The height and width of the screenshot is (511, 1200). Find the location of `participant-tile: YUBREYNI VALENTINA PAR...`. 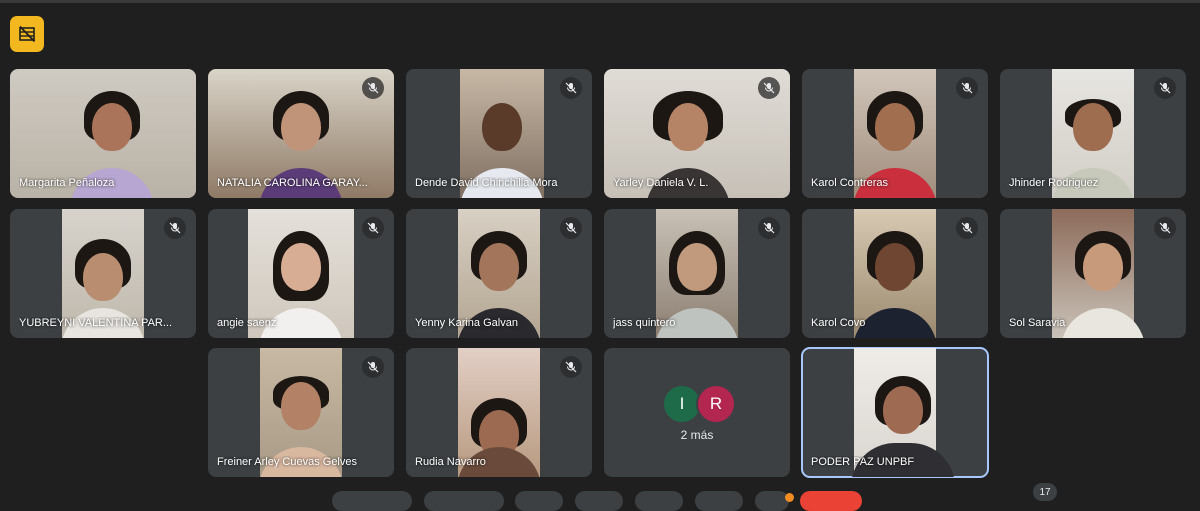

participant-tile: YUBREYNI VALENTINA PAR... is located at coordinates (103, 273).